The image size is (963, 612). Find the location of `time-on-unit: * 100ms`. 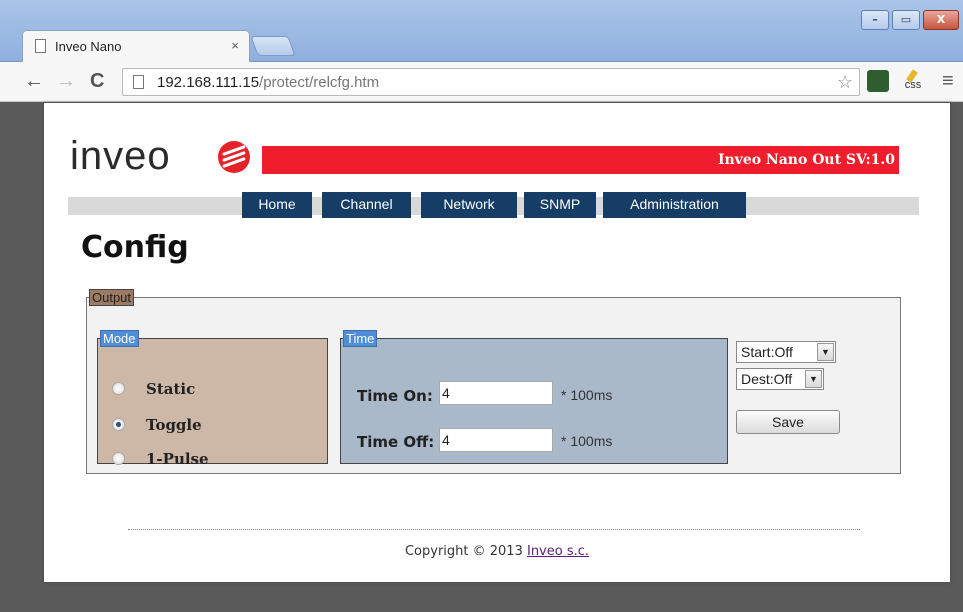

time-on-unit: * 100ms is located at coordinates (587, 395).